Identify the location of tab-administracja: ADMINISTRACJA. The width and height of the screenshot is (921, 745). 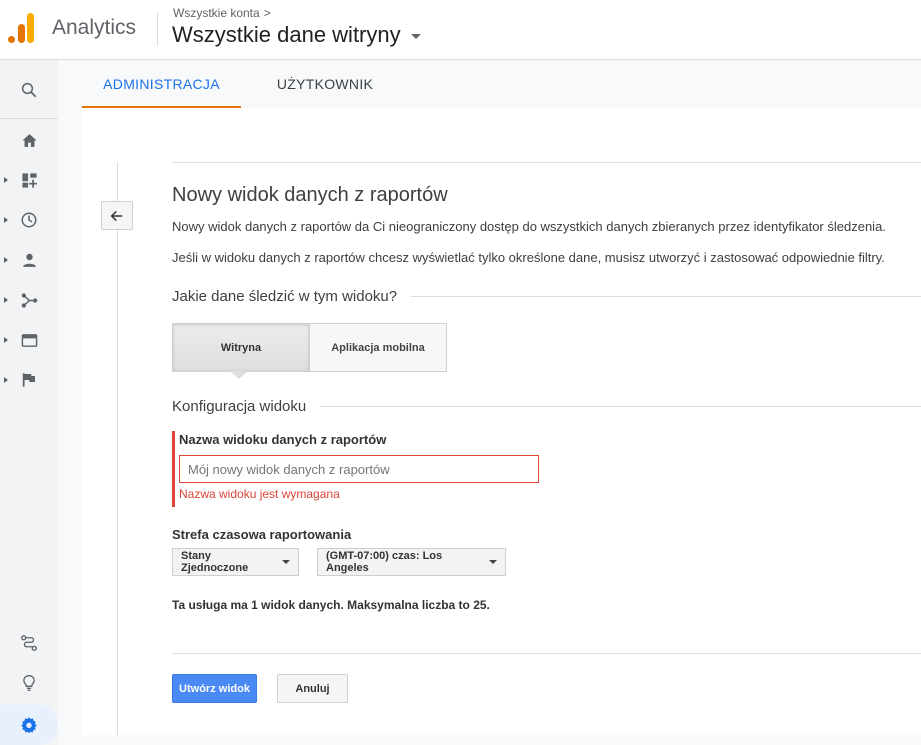
(161, 84).